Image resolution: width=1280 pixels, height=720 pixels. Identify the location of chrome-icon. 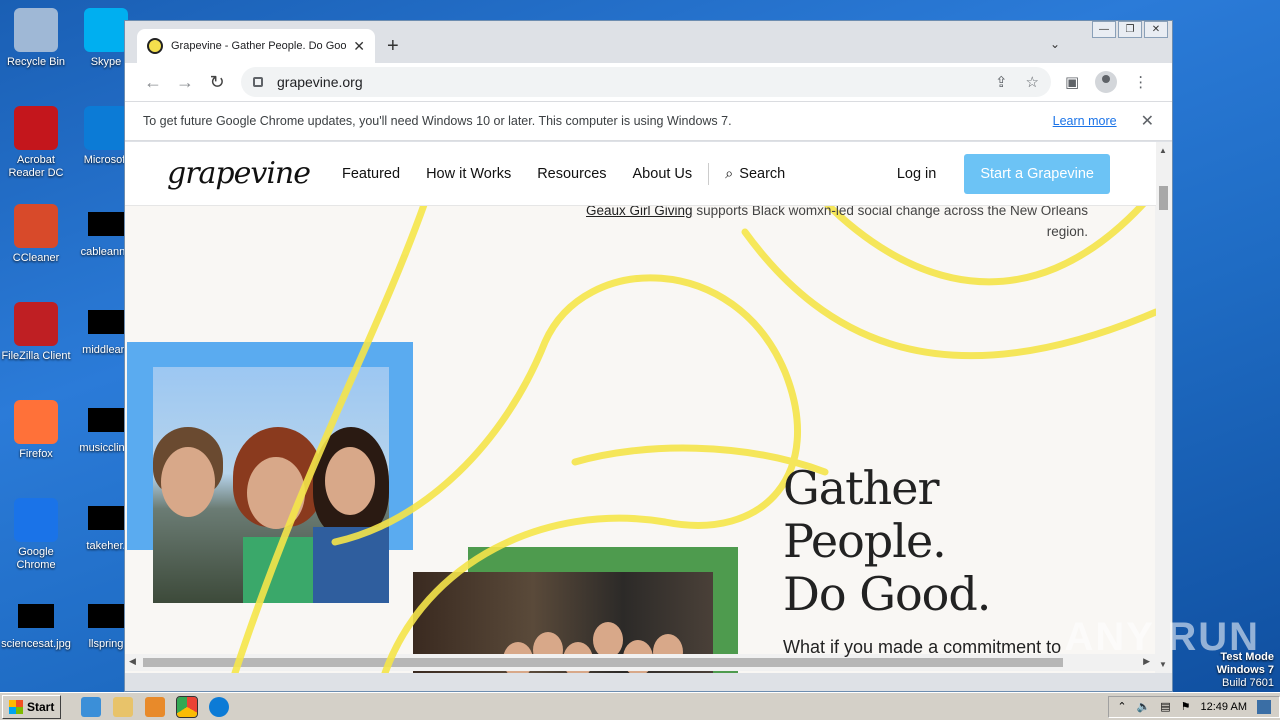
(36, 520).